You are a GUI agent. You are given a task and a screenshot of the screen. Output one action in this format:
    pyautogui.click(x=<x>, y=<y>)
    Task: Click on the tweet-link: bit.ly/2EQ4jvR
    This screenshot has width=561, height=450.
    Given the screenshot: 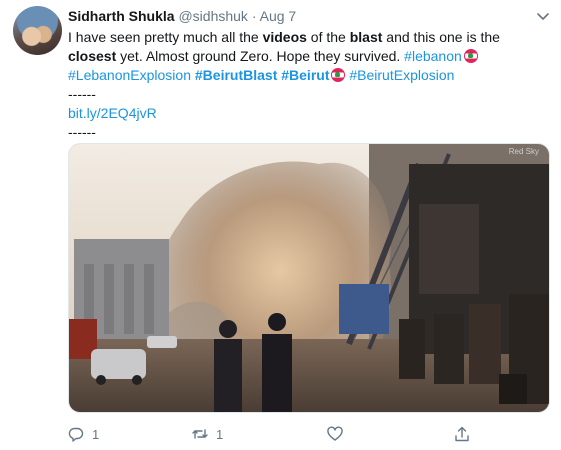 What is the action you would take?
    pyautogui.click(x=303, y=113)
    